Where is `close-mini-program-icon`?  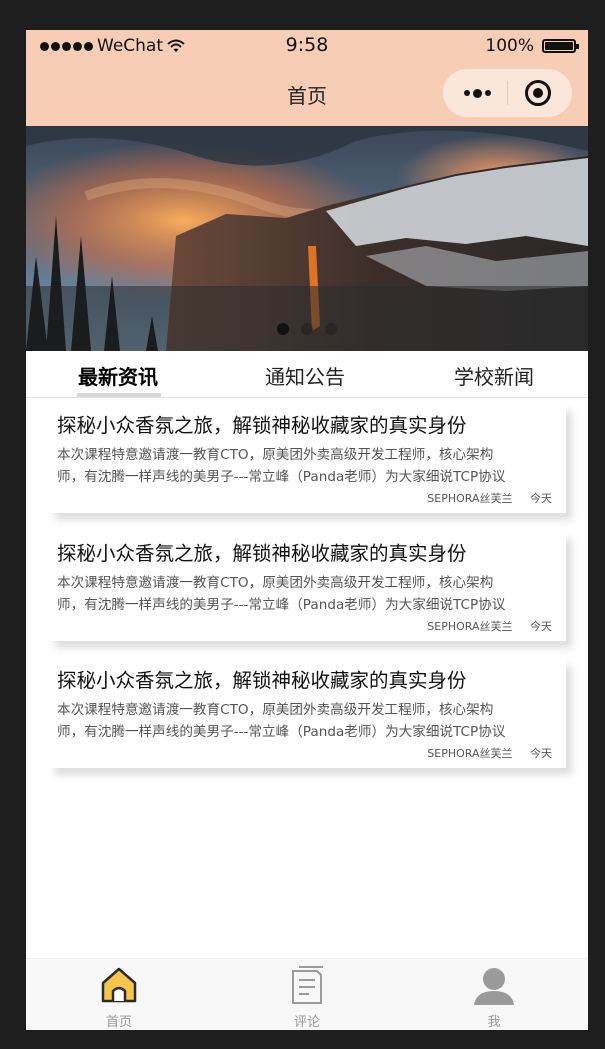
close-mini-program-icon is located at coordinates (538, 93).